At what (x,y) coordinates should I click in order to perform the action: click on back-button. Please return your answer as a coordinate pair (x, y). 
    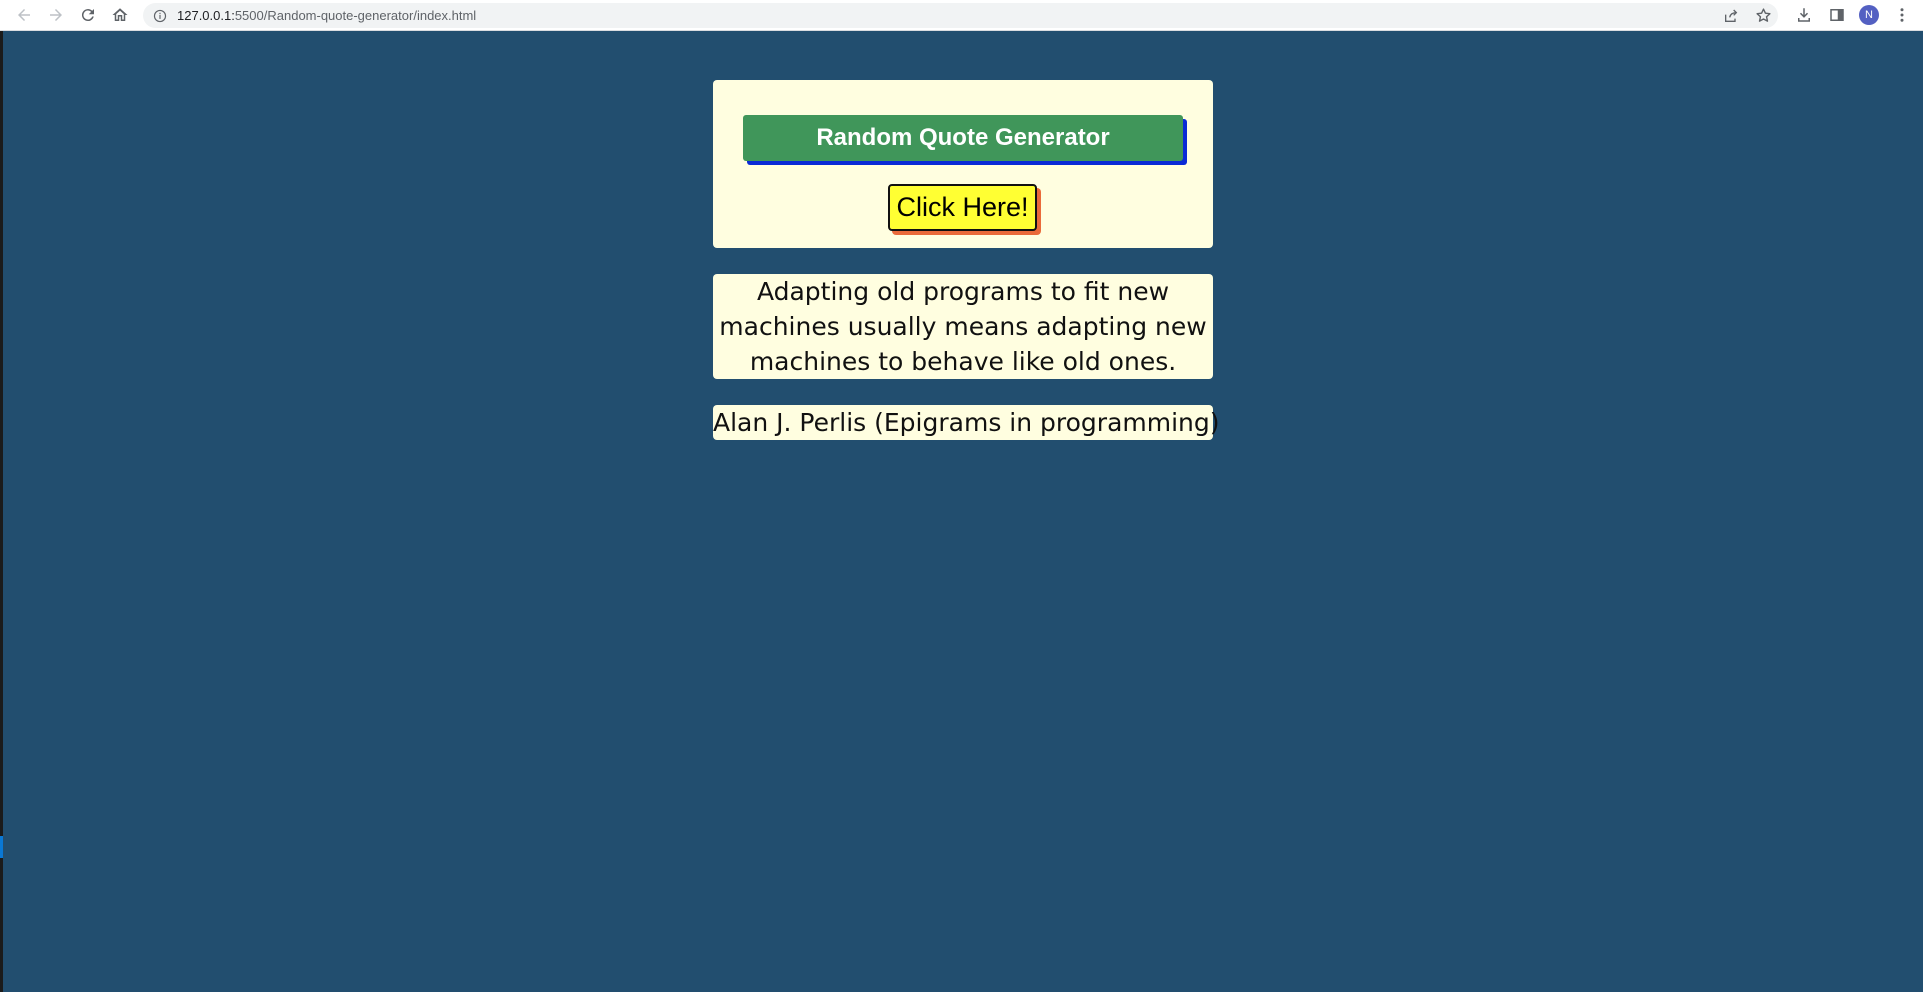
    Looking at the image, I should click on (24, 15).